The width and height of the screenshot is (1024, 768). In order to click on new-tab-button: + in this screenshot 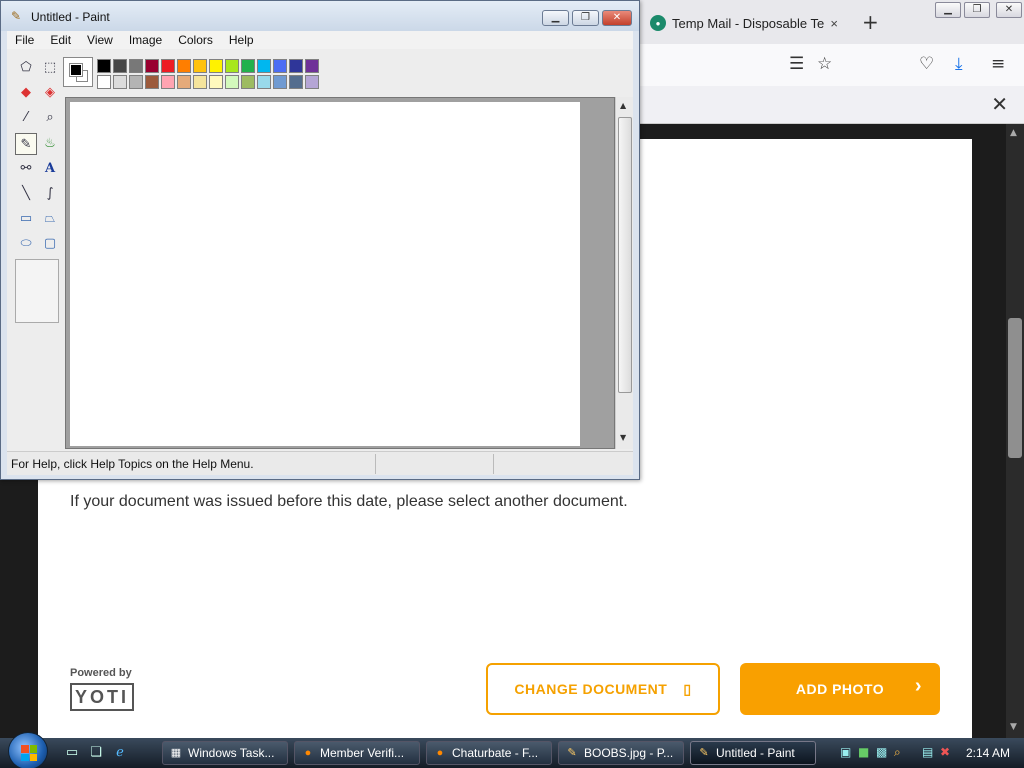, I will do `click(870, 22)`.